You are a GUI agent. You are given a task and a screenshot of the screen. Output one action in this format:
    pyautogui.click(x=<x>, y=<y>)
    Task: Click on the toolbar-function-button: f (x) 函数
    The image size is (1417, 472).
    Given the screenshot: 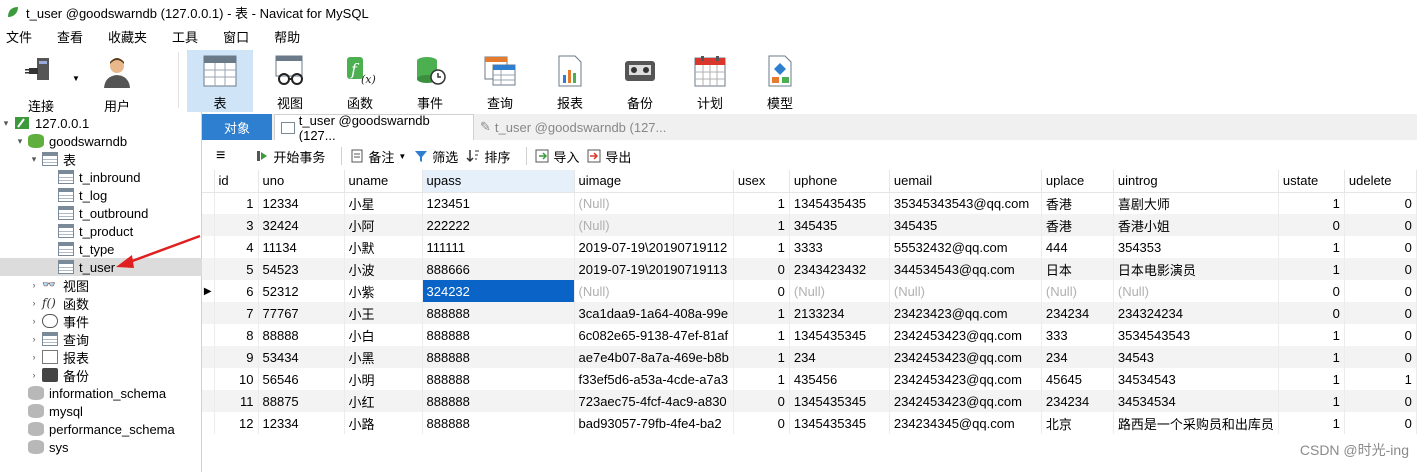 What is the action you would take?
    pyautogui.click(x=360, y=81)
    